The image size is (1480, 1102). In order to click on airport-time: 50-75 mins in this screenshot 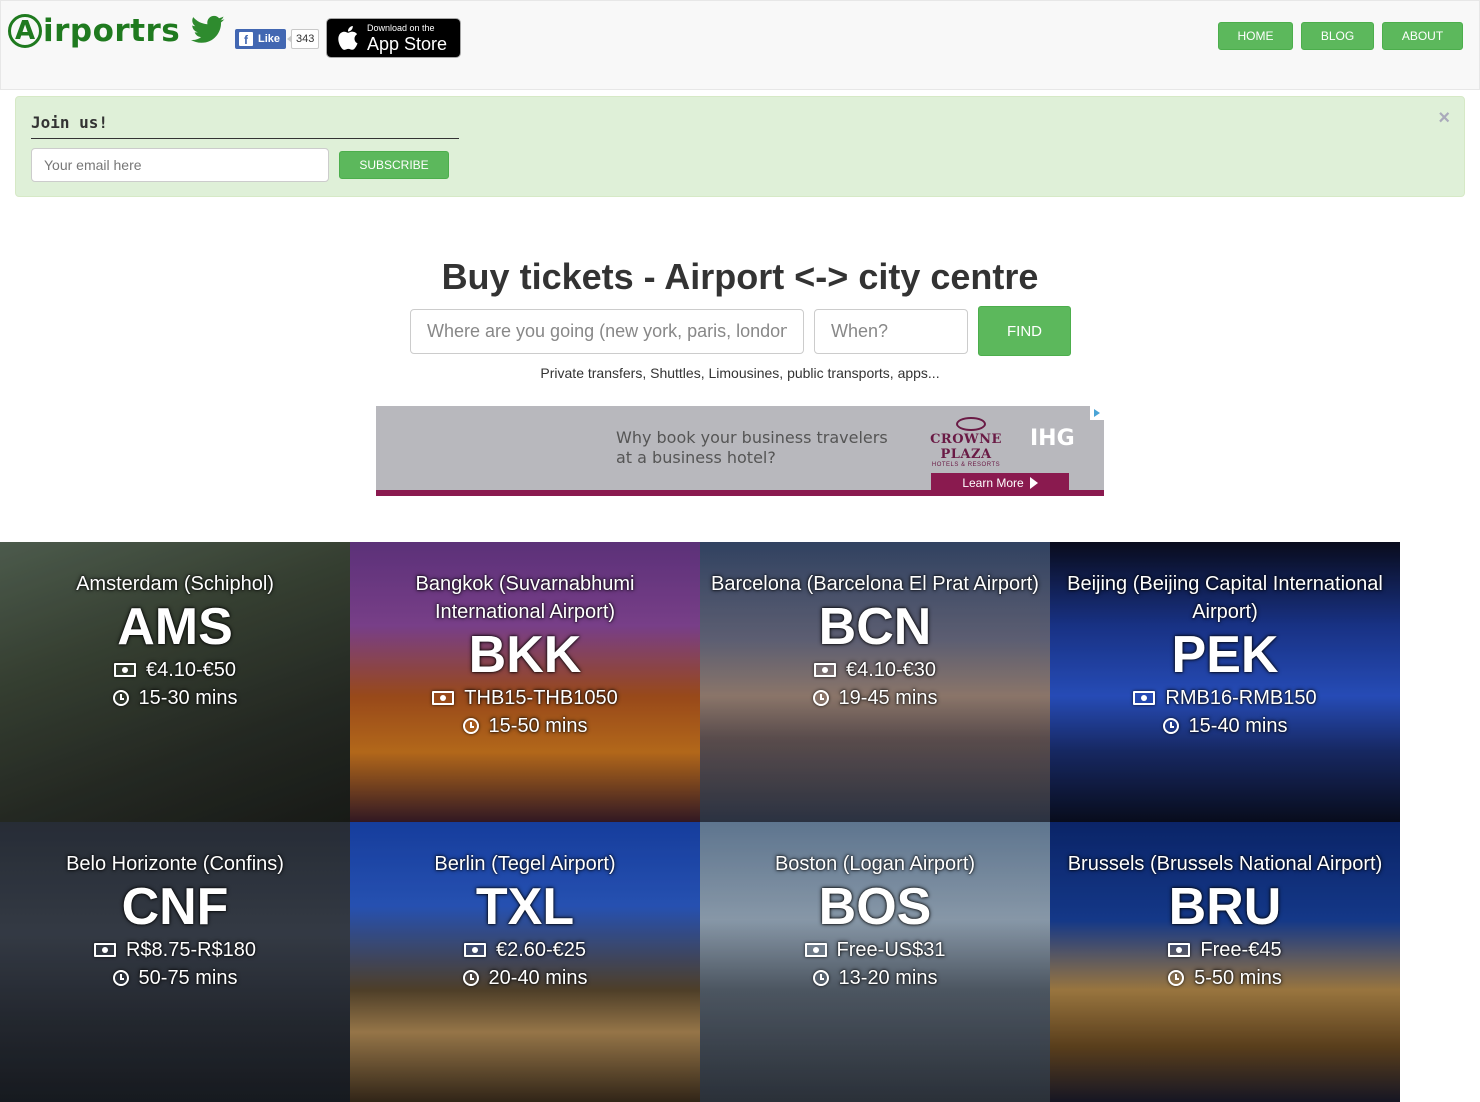, I will do `click(188, 978)`.